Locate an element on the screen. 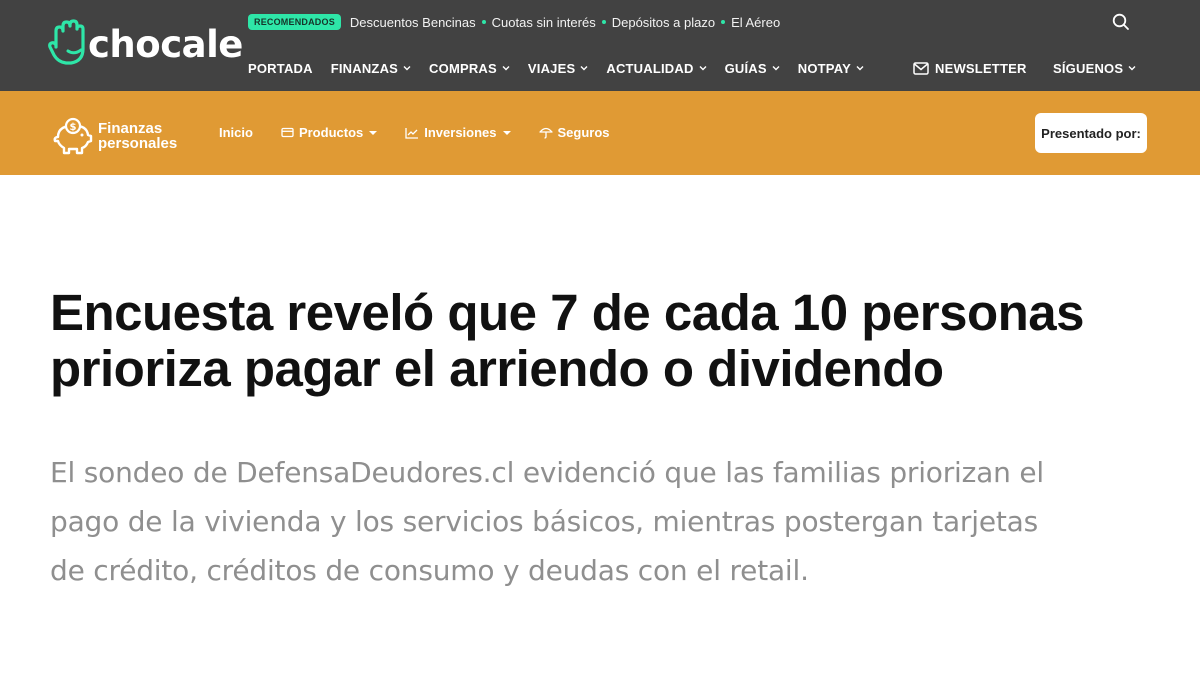 This screenshot has width=1200, height=675. sponsor-label: Presentado por: is located at coordinates (1091, 133).